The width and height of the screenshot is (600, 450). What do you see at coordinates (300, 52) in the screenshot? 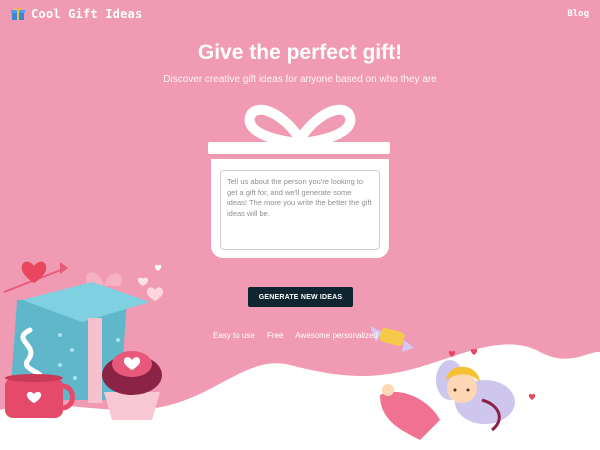
I see `page-title: Give the perfect gift!` at bounding box center [300, 52].